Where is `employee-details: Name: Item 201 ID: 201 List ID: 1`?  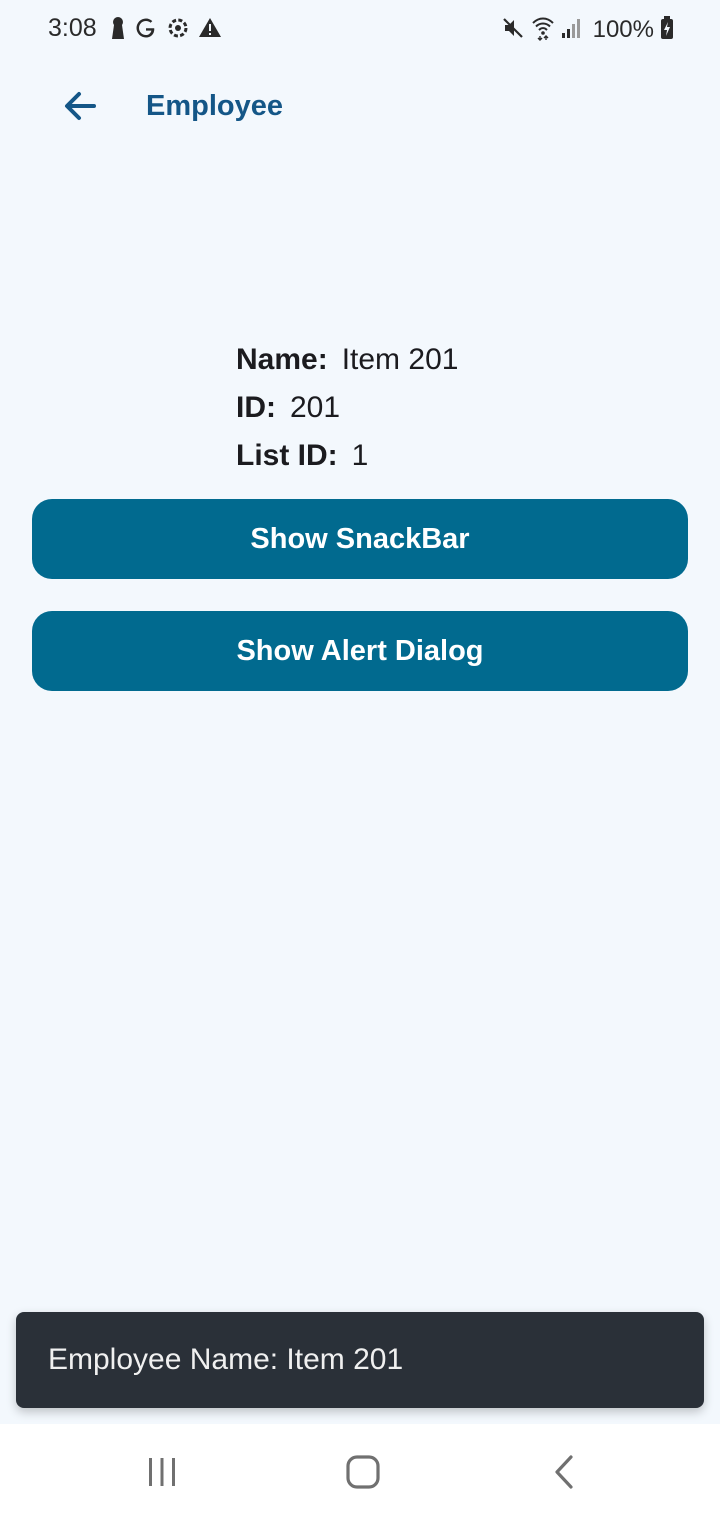 employee-details: Name: Item 201 ID: 201 List ID: 1 is located at coordinates (347, 408).